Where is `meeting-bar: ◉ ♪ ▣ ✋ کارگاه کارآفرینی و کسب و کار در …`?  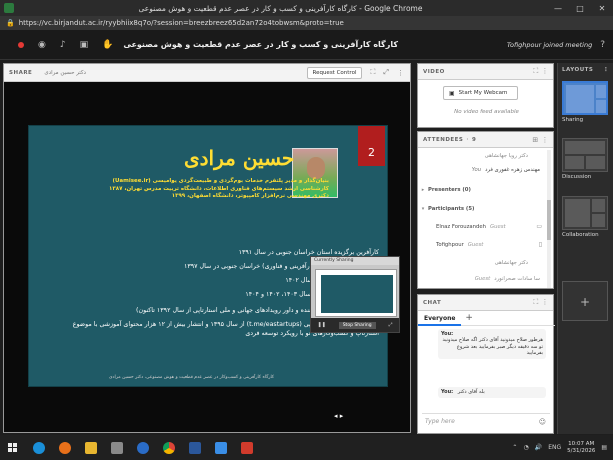
meeting-bar: ◉ ♪ ▣ ✋ کارگاه کارآفرینی و کسب و کار در … is located at coordinates (306, 45).